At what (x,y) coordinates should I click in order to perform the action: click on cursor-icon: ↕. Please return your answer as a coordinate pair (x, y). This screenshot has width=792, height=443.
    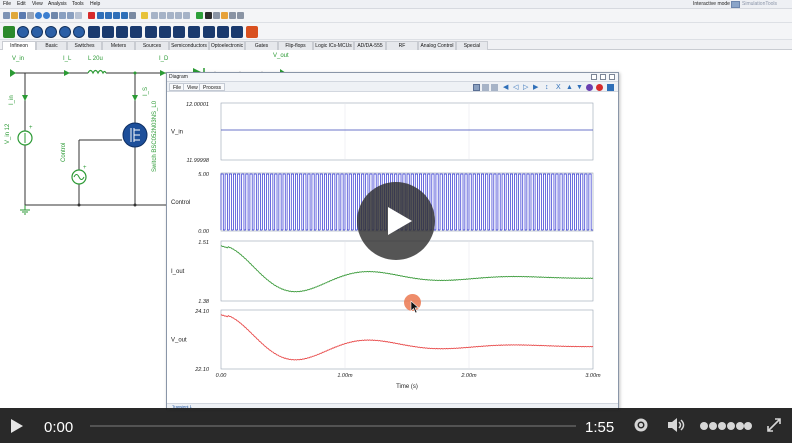
    Looking at the image, I should click on (548, 87).